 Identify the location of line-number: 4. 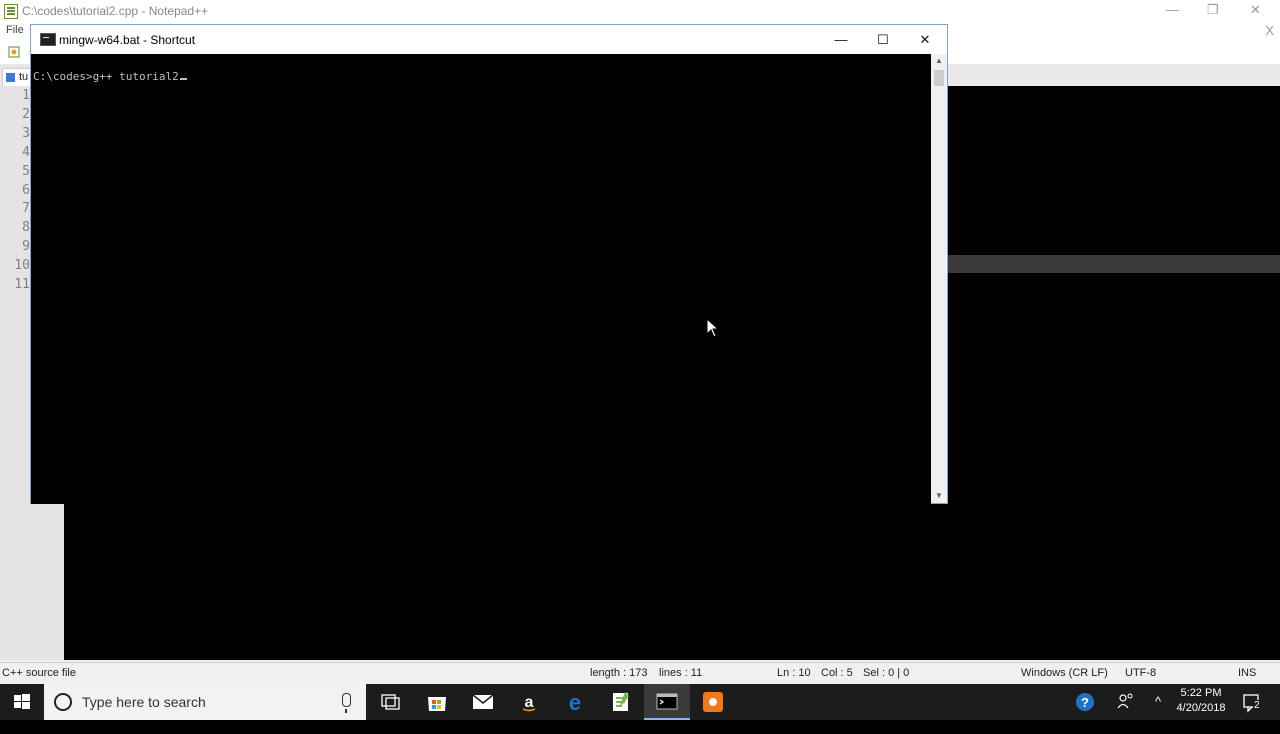
(26, 152).